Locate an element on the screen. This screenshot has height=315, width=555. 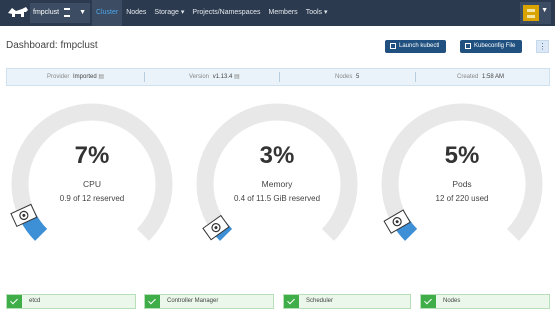
component-label: Scheduler is located at coordinates (320, 301).